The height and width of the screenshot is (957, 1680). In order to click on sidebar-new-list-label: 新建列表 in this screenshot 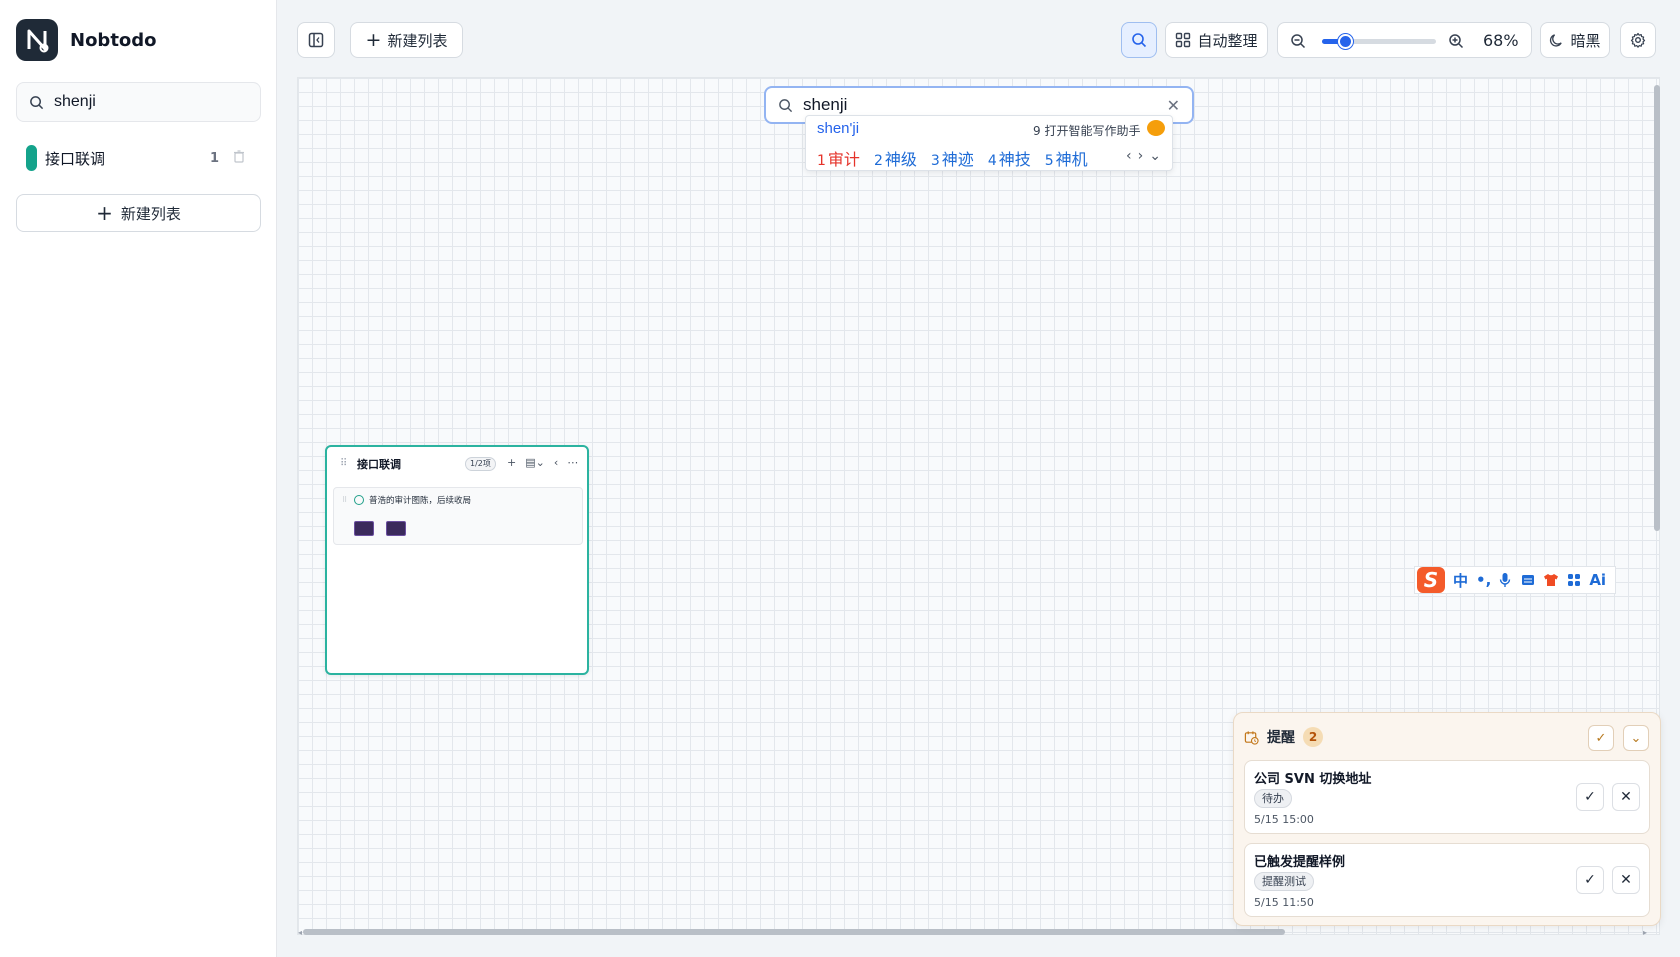, I will do `click(150, 213)`.